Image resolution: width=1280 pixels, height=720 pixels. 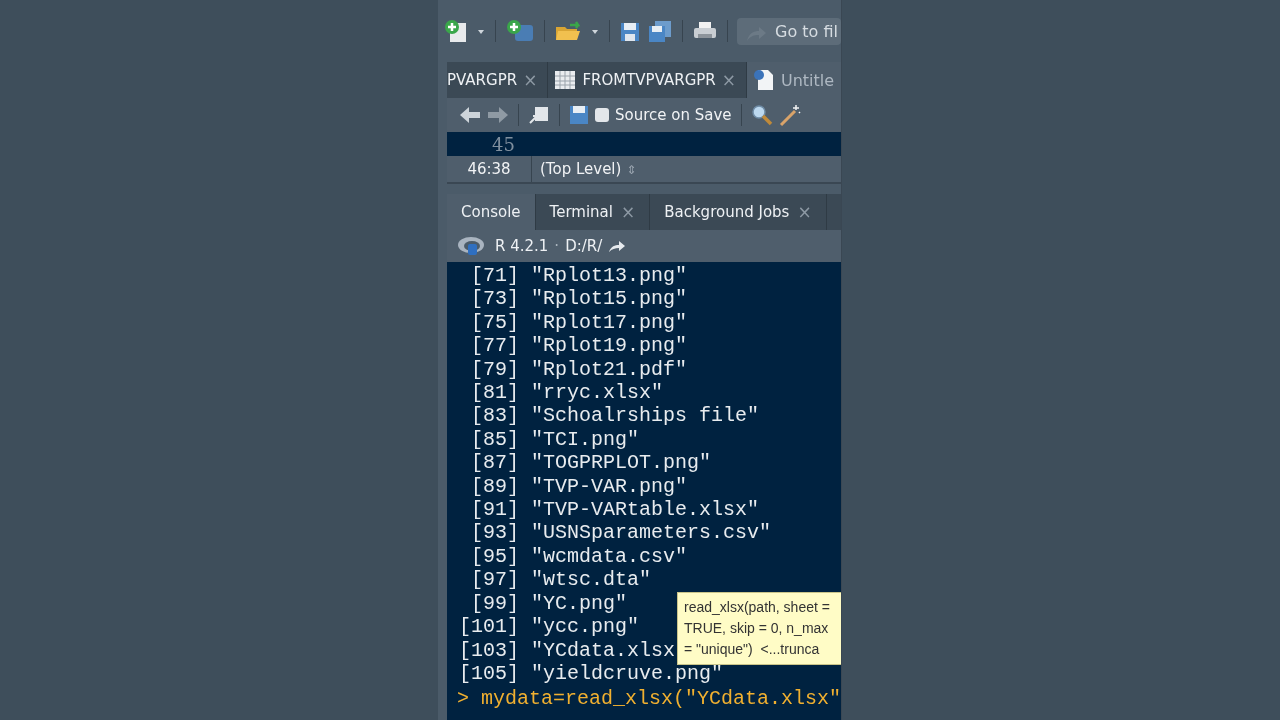 I want to click on checkbox, so click(x=602, y=115).